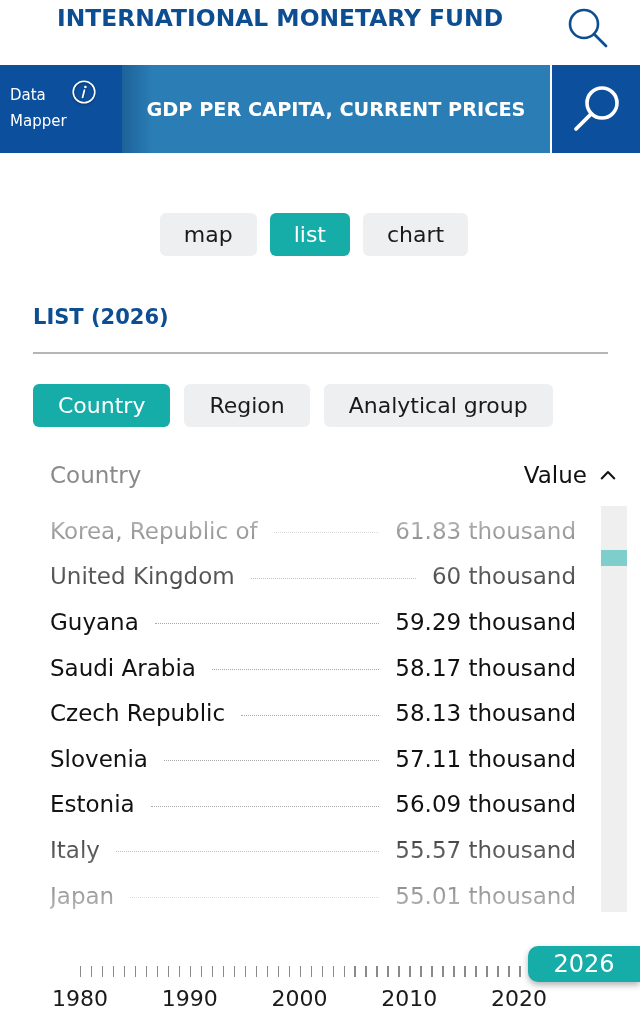 The image size is (640, 1015). I want to click on value-text: 60 thousand, so click(503, 576).